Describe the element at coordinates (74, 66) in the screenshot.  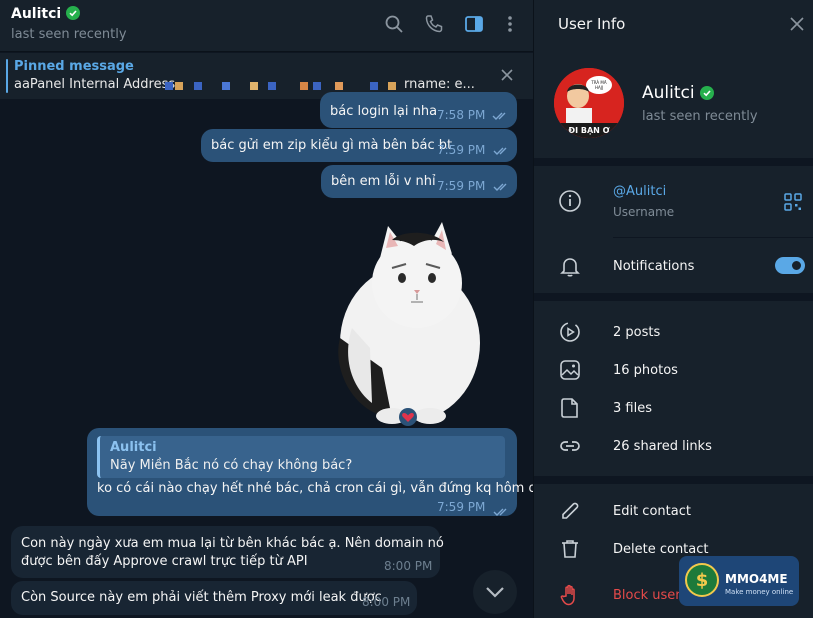
I see `pinned-title: Pinned message` at that location.